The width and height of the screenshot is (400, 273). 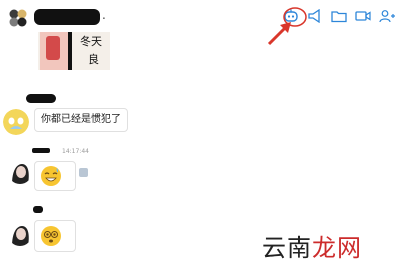 I want to click on message-timestamp: 14:17:44, so click(x=75, y=151).